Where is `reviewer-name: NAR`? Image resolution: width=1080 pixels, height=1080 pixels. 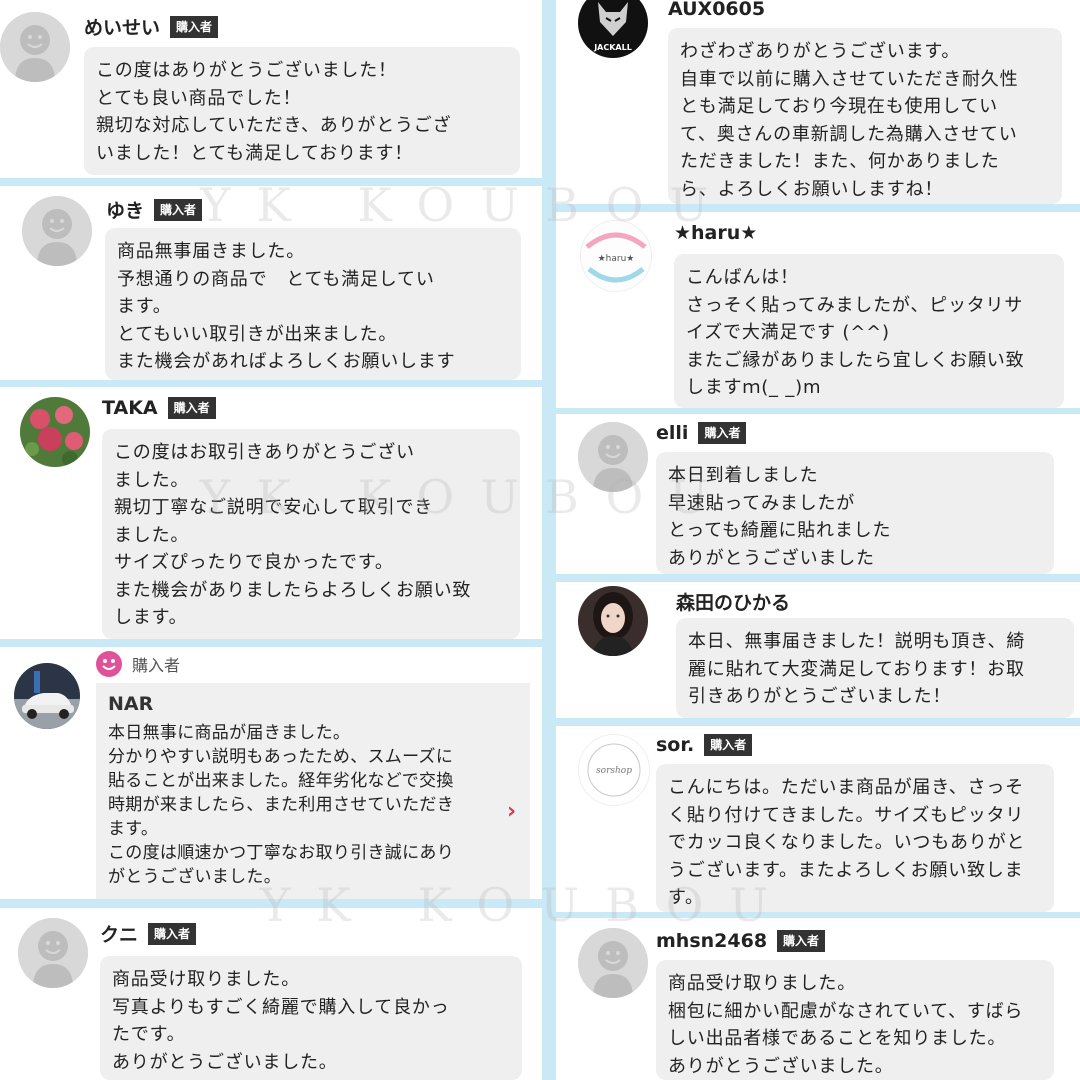
reviewer-name: NAR is located at coordinates (131, 704).